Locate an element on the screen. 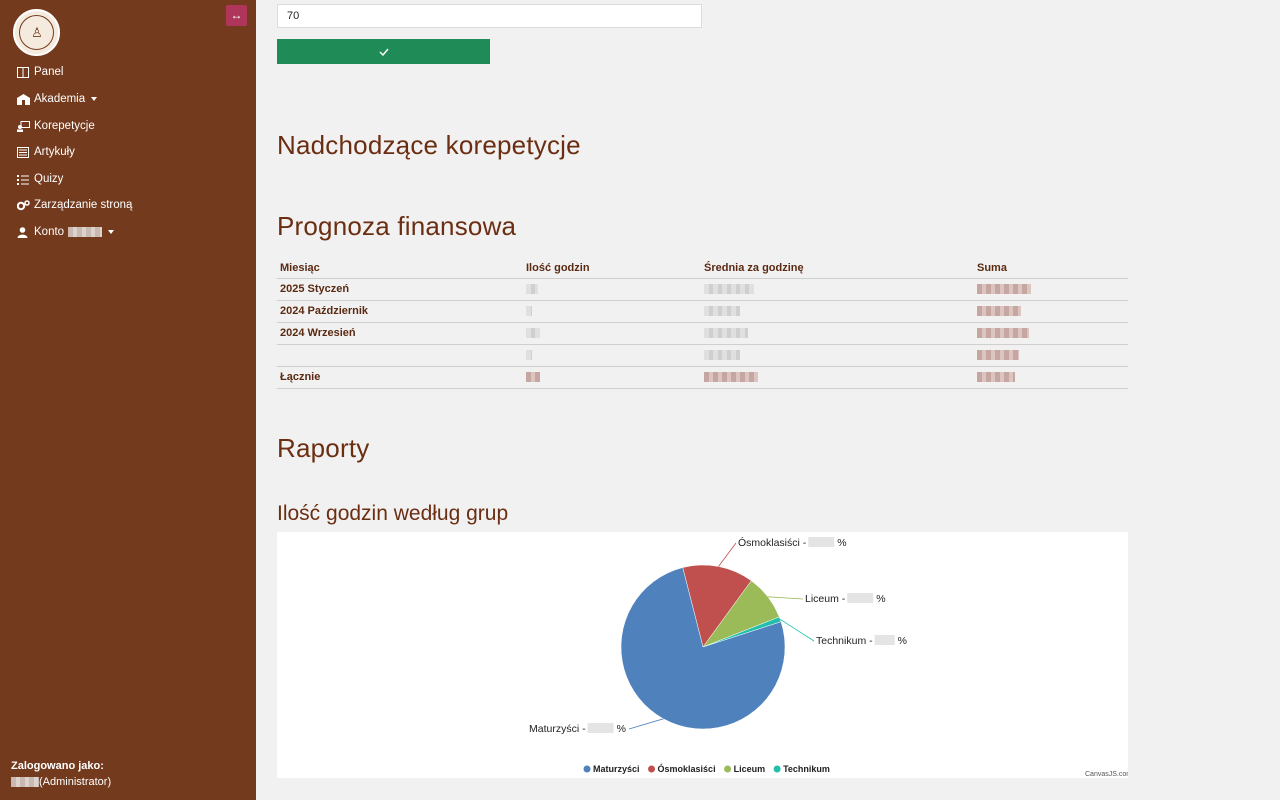 This screenshot has height=800, width=1280. sidebar-item-artykuly: Artykuły is located at coordinates (46, 152).